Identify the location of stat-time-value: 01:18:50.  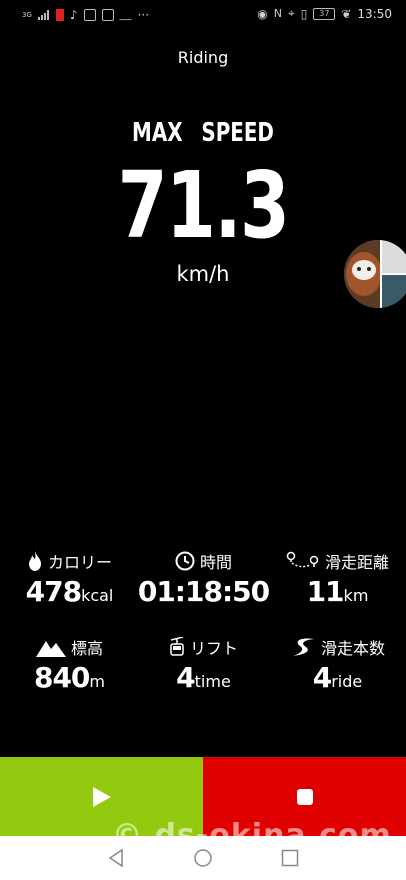
(203, 594).